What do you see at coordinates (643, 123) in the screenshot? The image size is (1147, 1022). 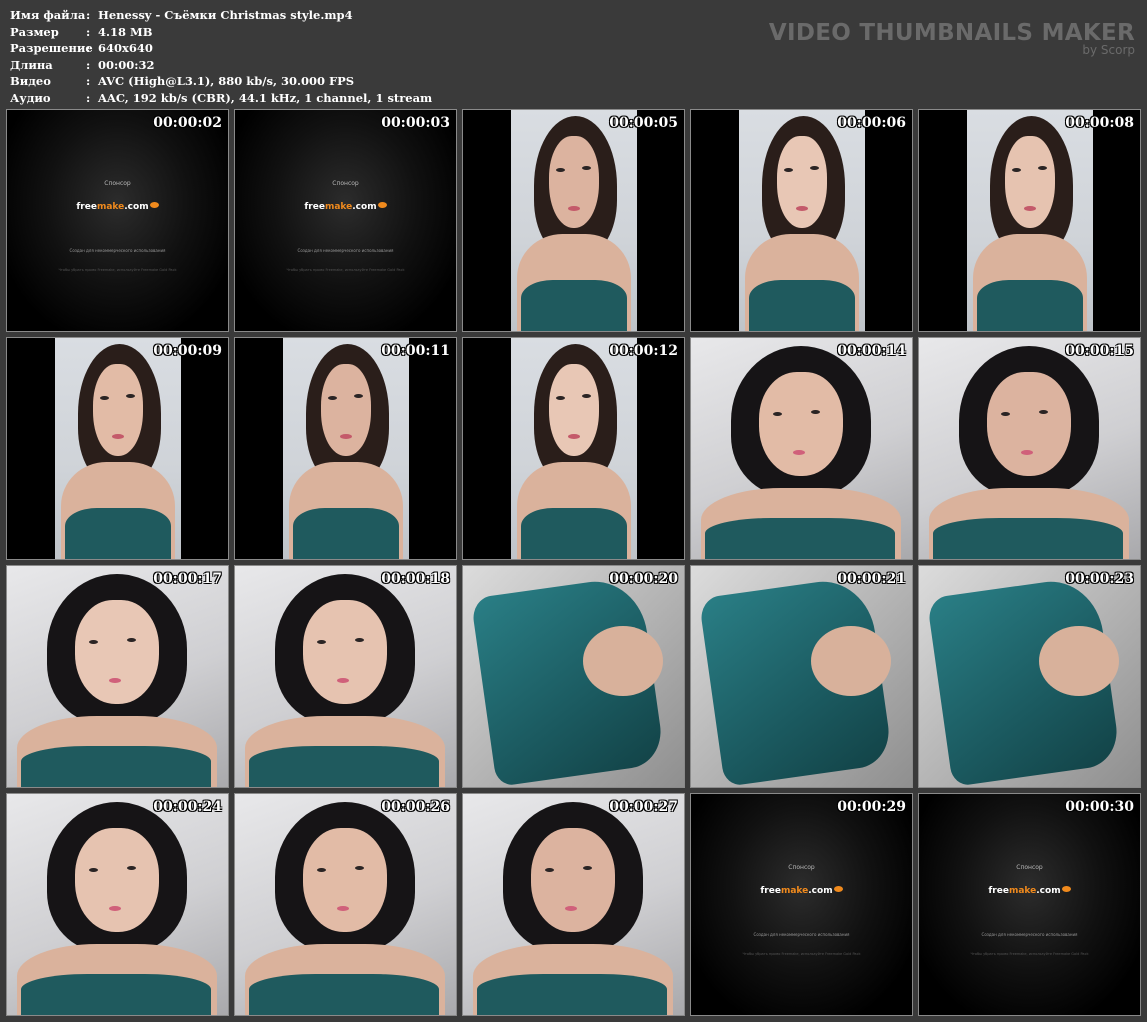 I see `timecode-label: 00:00:05` at bounding box center [643, 123].